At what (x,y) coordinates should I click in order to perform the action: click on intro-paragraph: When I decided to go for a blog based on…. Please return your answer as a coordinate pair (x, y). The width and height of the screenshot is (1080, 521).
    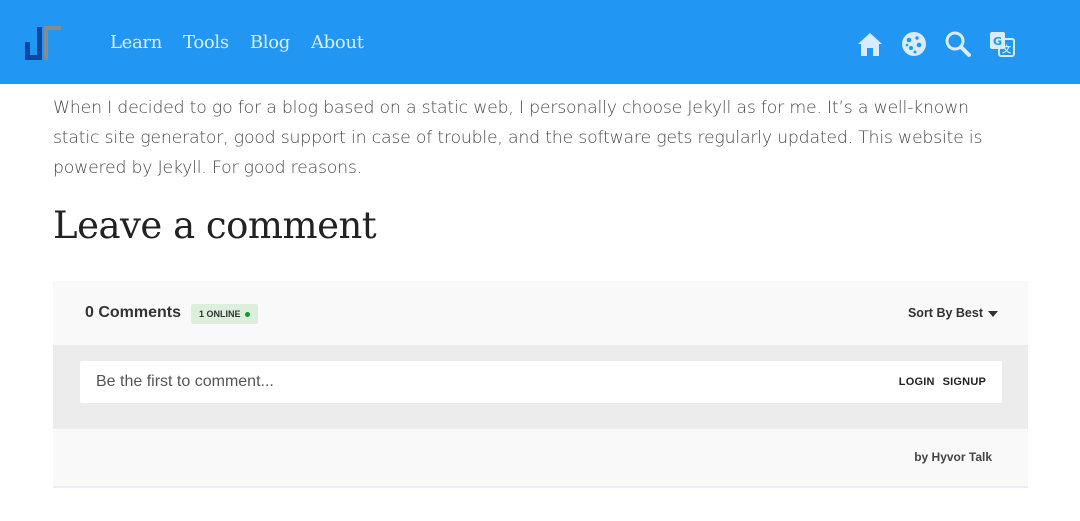
    Looking at the image, I should click on (518, 138).